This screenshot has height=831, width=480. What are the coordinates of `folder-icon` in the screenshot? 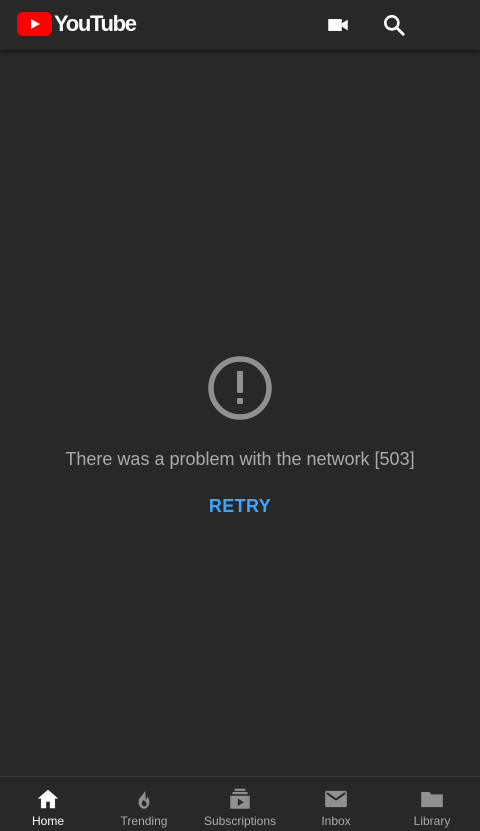 It's located at (432, 799).